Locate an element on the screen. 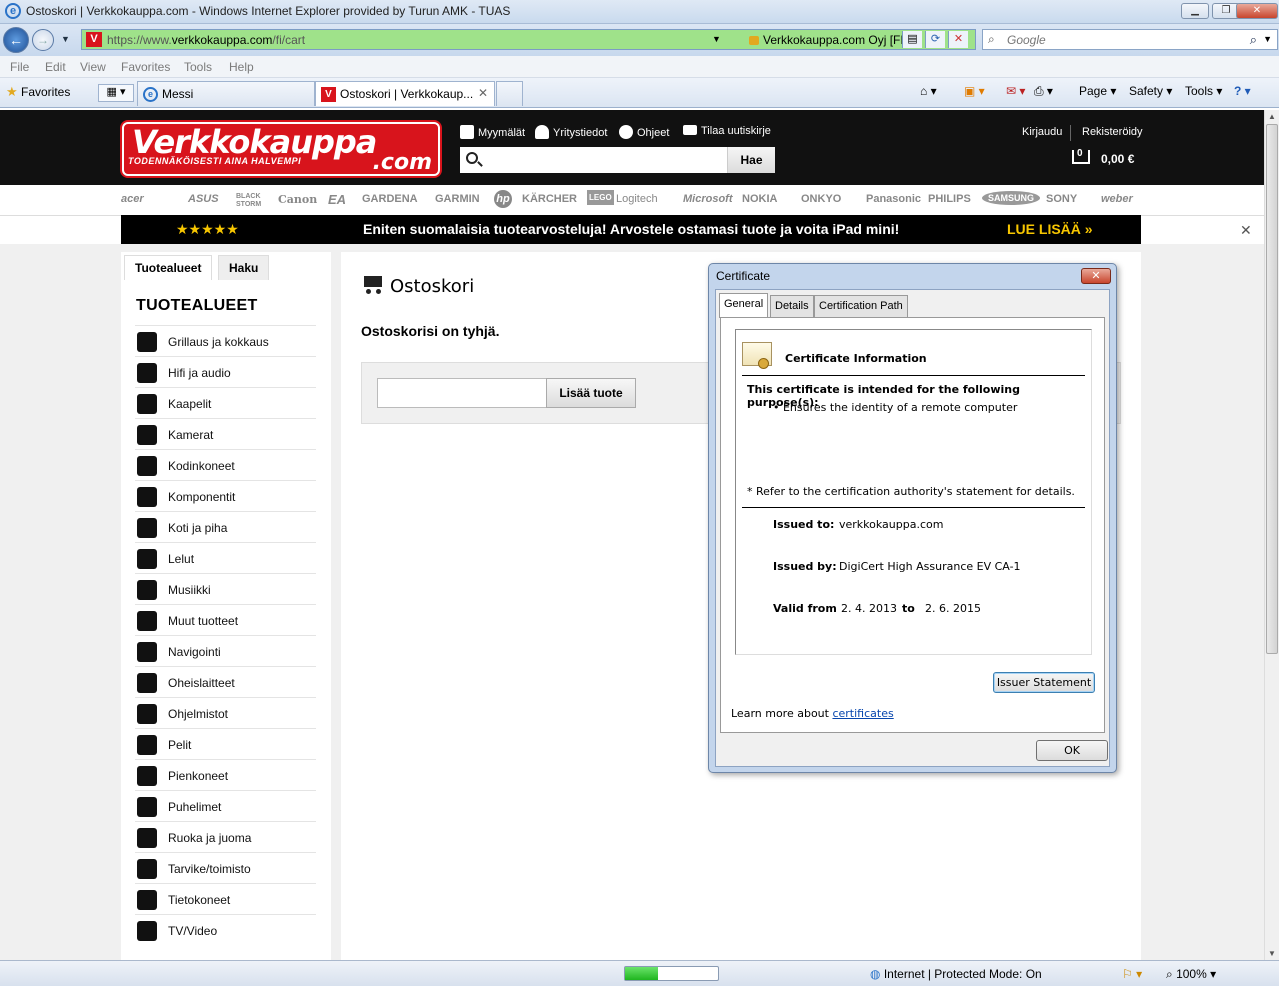 The width and height of the screenshot is (1279, 986). pop-up-icon: ⚐ ▾ is located at coordinates (1132, 974).